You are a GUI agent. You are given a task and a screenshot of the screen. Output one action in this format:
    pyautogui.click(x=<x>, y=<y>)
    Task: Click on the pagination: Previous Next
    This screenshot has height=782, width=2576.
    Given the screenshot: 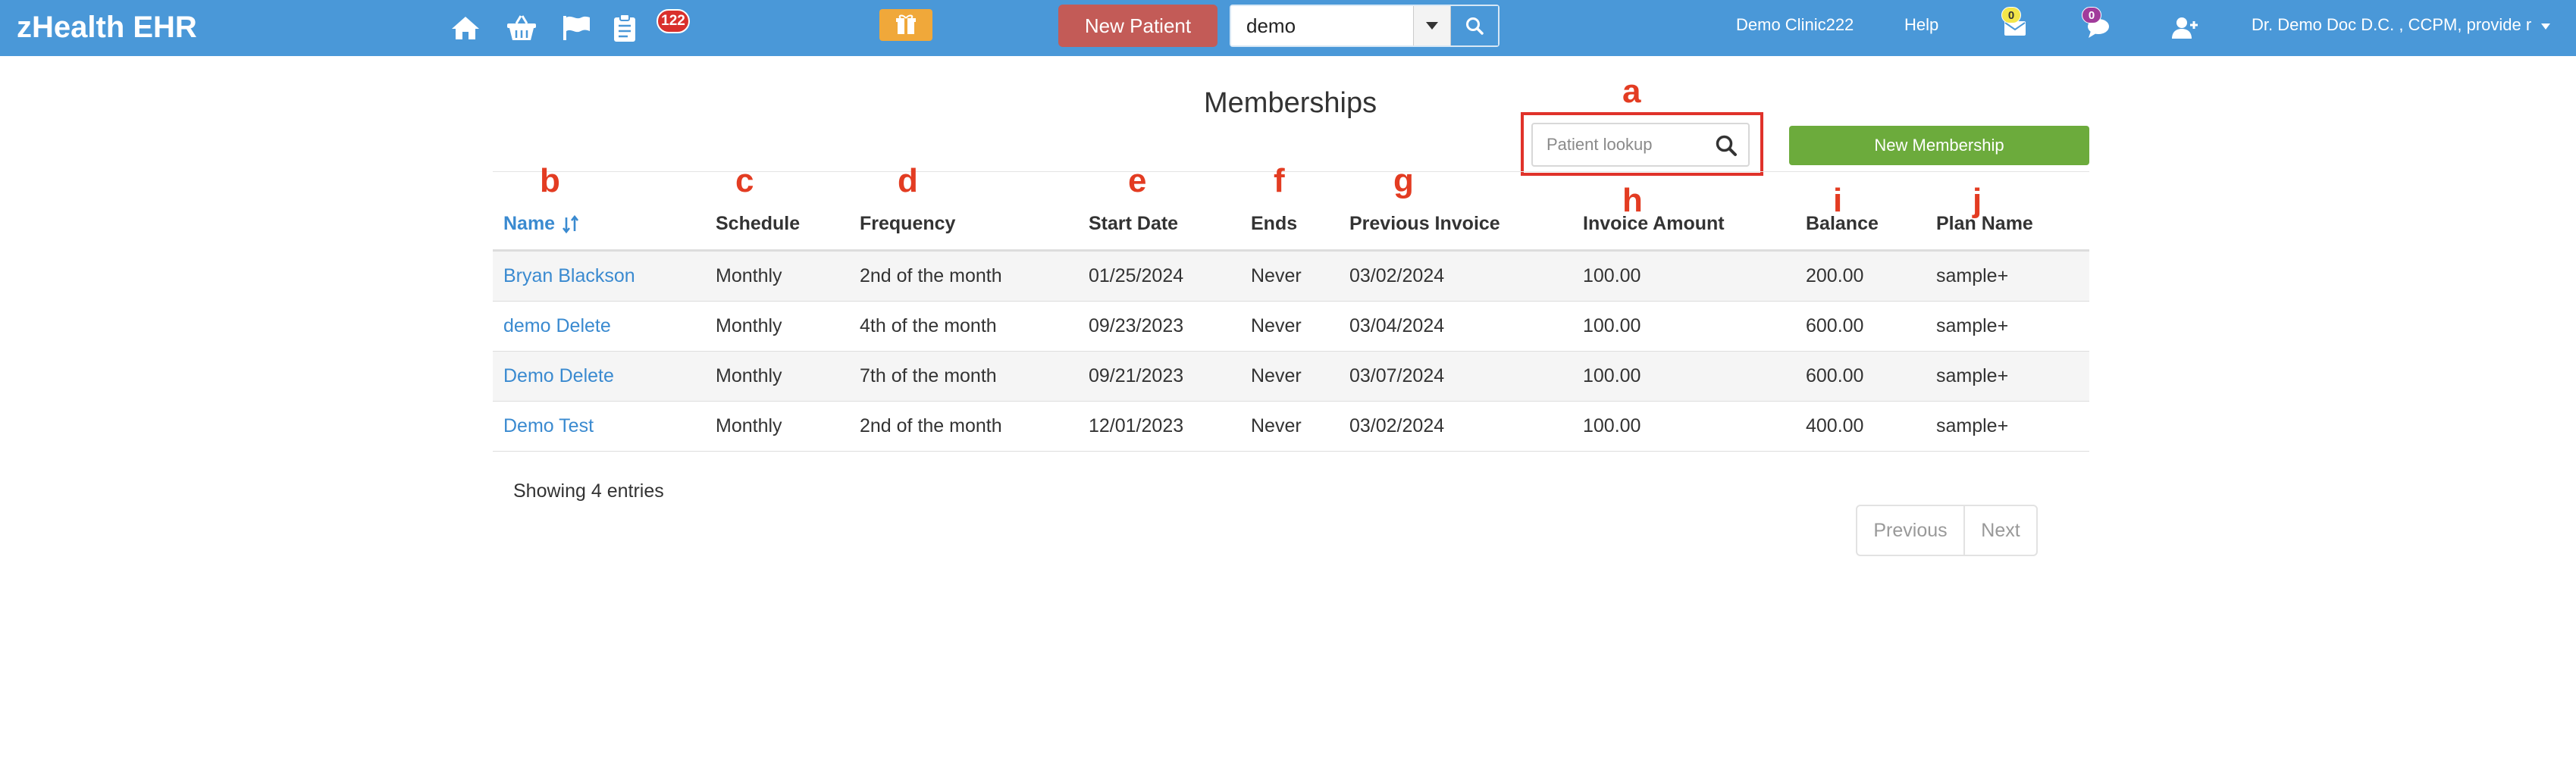 What is the action you would take?
    pyautogui.click(x=1947, y=531)
    